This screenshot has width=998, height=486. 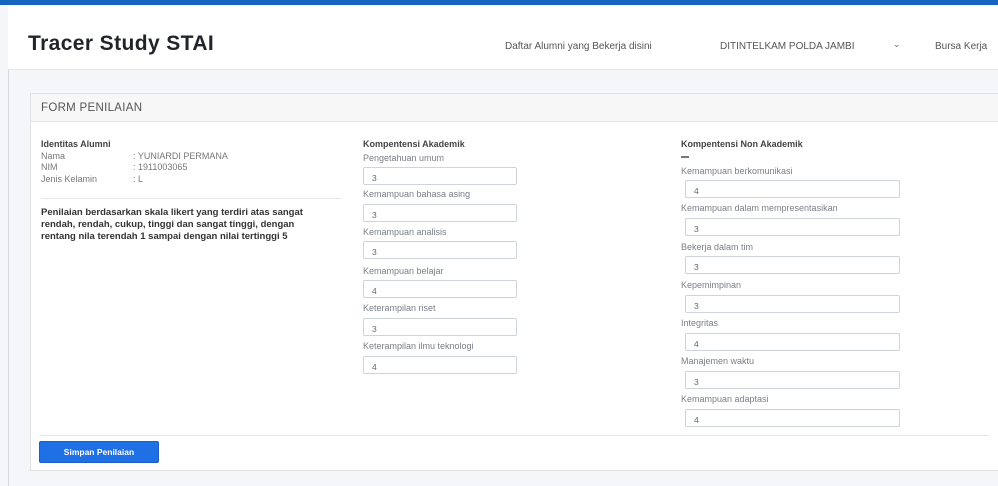 I want to click on non-akademik-input-tim, so click(x=792, y=265).